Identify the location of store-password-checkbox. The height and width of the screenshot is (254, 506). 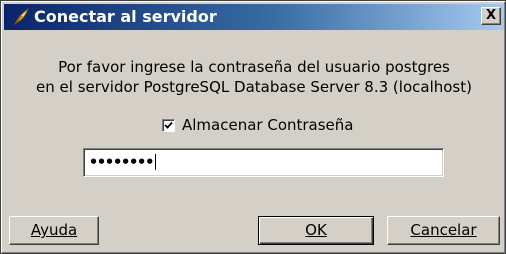
(168, 125).